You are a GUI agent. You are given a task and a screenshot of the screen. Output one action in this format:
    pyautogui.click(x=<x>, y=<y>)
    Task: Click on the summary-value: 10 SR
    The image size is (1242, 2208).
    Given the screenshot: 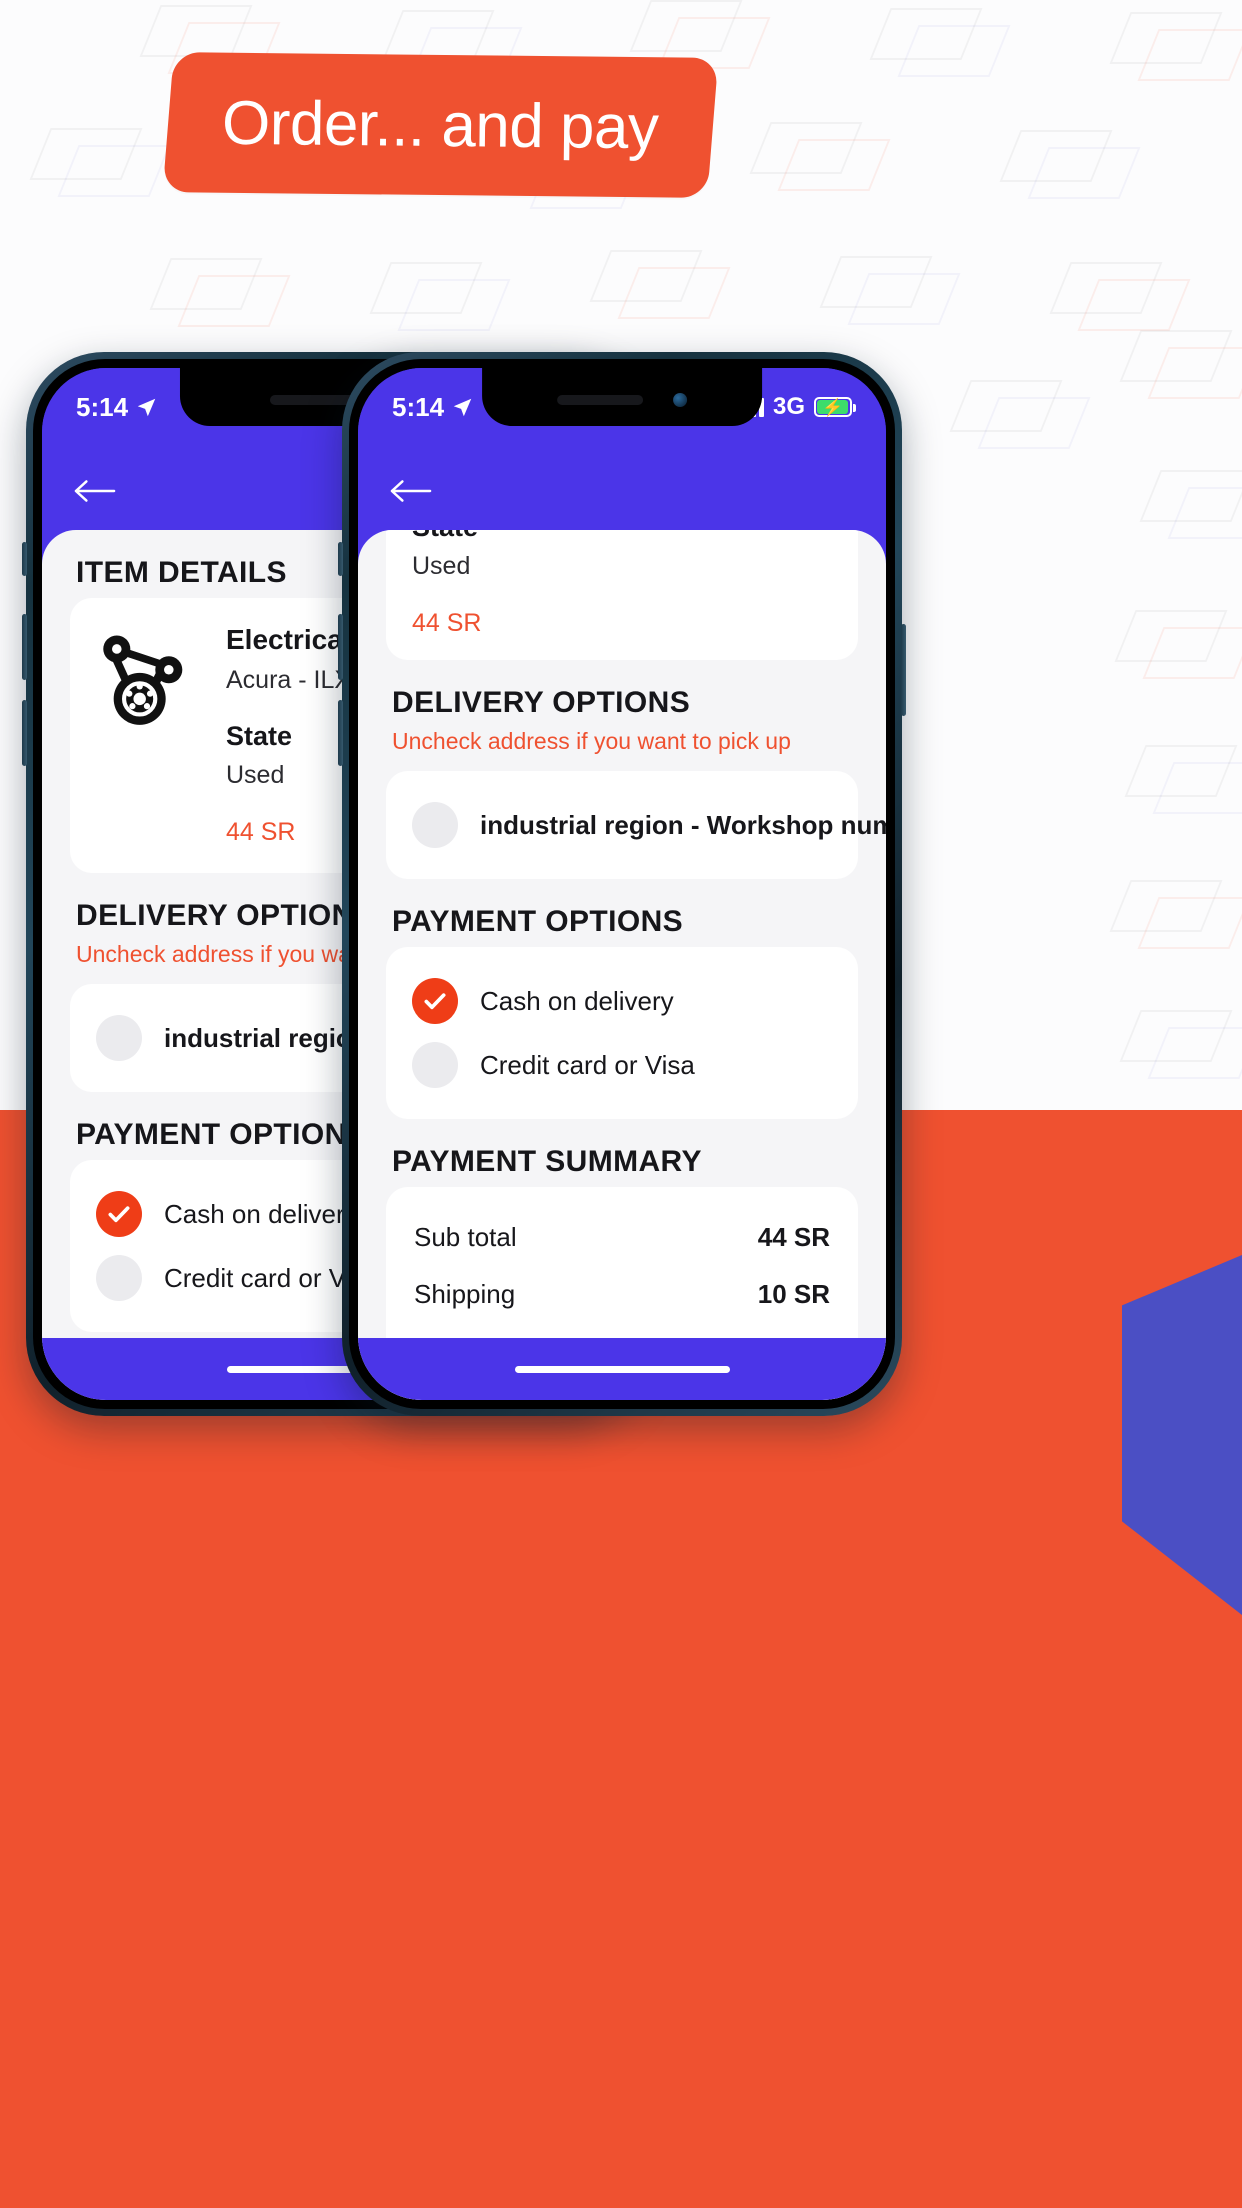 What is the action you would take?
    pyautogui.click(x=793, y=1294)
    